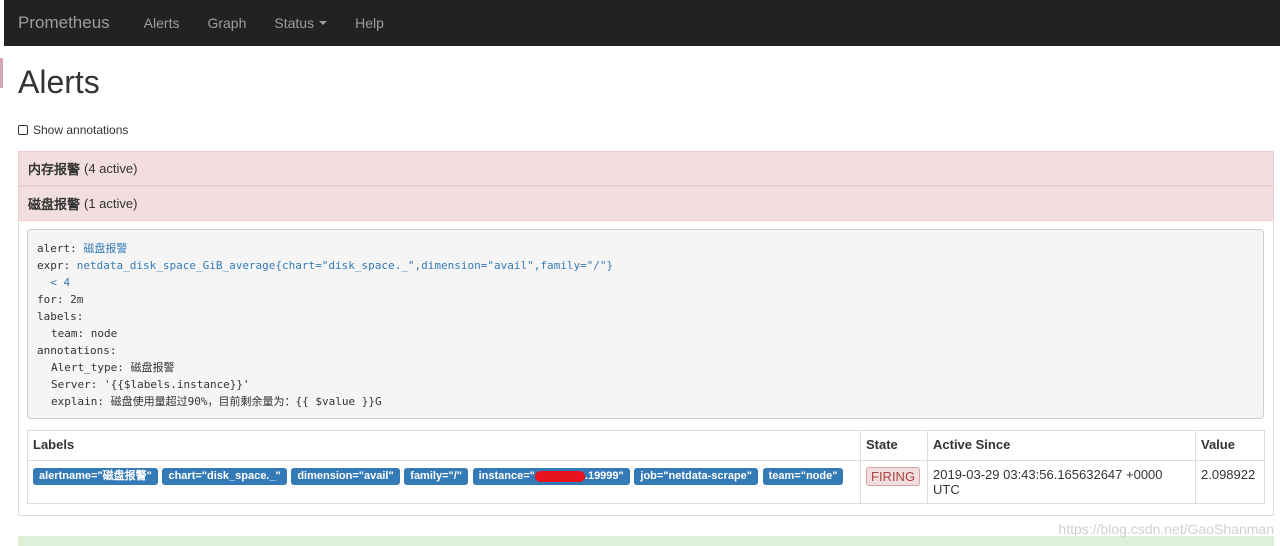 This screenshot has height=546, width=1280. I want to click on col-active-since: Active Since, so click(1061, 445).